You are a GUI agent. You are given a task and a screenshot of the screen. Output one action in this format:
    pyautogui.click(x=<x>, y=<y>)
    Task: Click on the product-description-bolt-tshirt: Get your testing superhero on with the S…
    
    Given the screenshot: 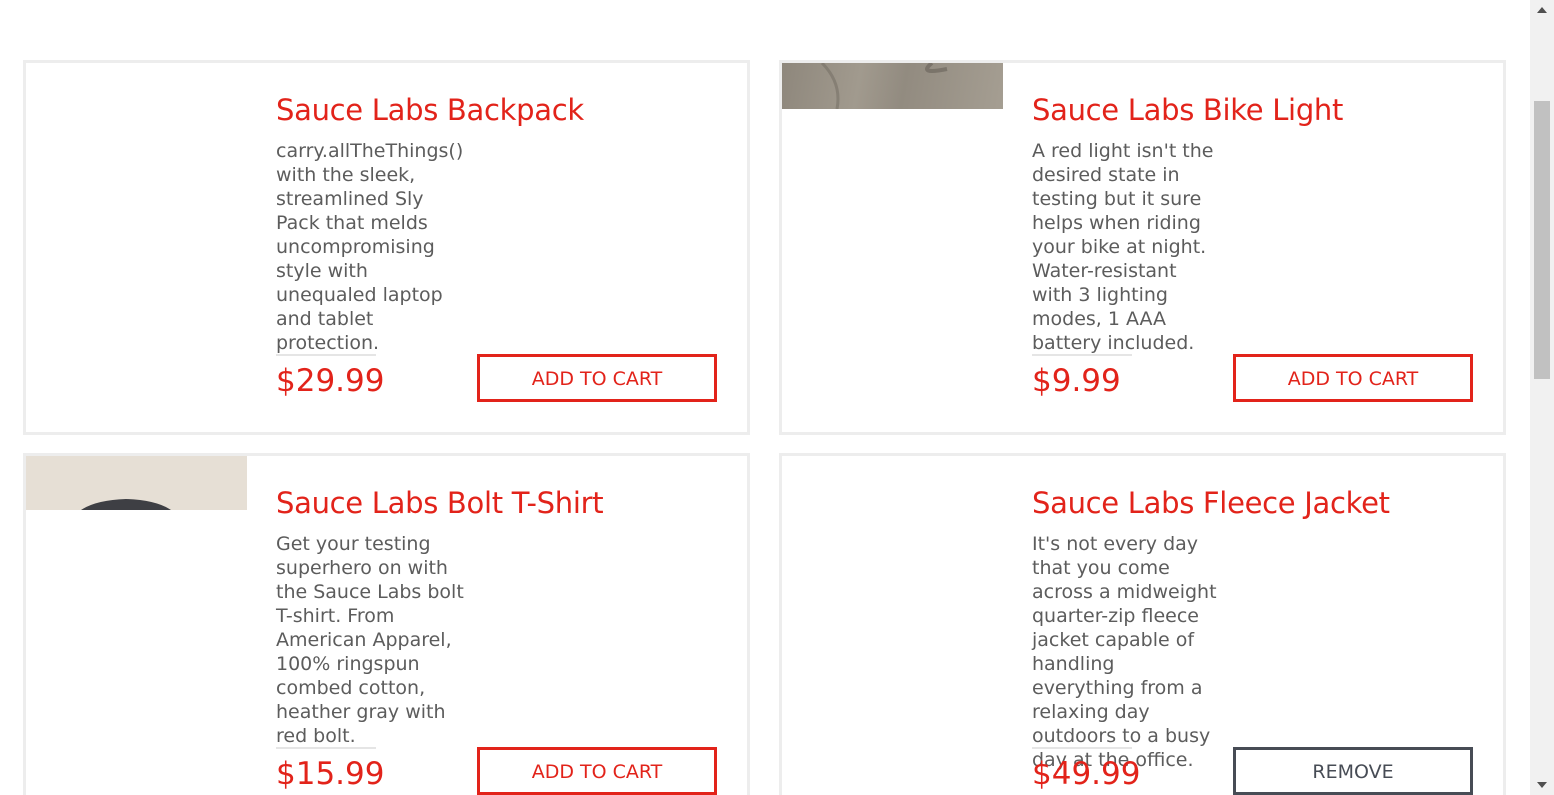 What is the action you would take?
    pyautogui.click(x=370, y=640)
    